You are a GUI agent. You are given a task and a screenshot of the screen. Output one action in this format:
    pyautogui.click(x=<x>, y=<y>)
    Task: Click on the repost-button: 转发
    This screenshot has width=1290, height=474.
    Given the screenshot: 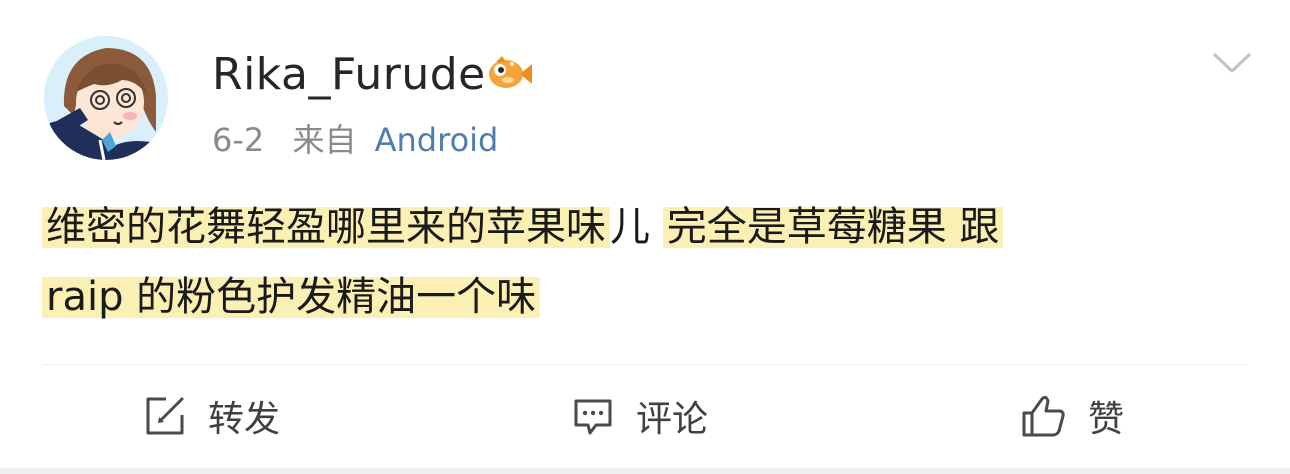 What is the action you would take?
    pyautogui.click(x=212, y=416)
    